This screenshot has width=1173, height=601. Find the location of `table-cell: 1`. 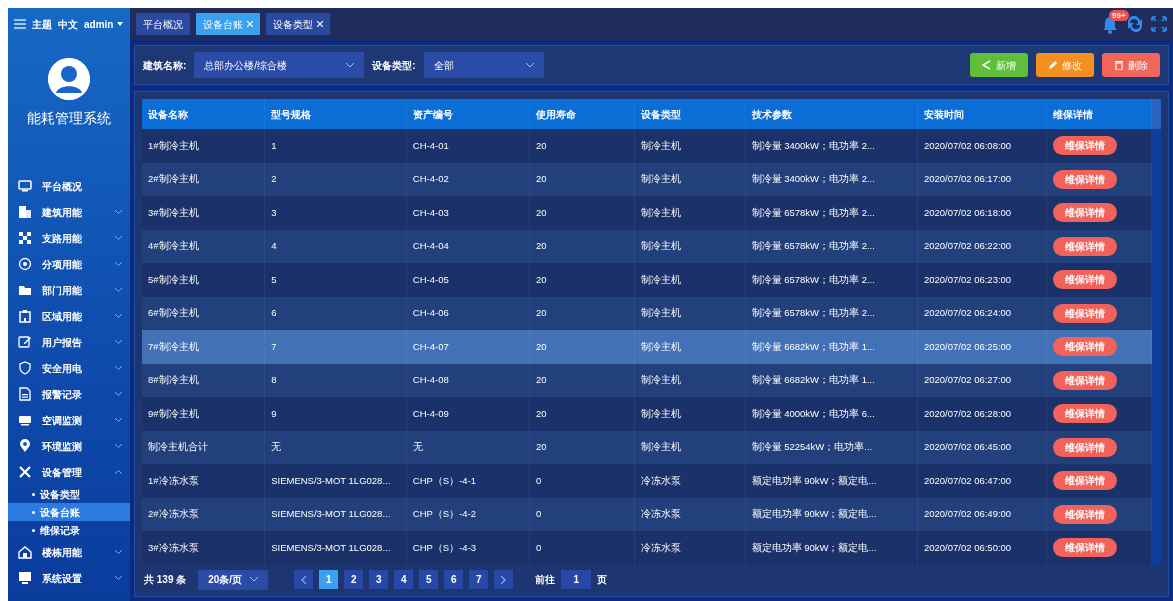

table-cell: 1 is located at coordinates (336, 146).